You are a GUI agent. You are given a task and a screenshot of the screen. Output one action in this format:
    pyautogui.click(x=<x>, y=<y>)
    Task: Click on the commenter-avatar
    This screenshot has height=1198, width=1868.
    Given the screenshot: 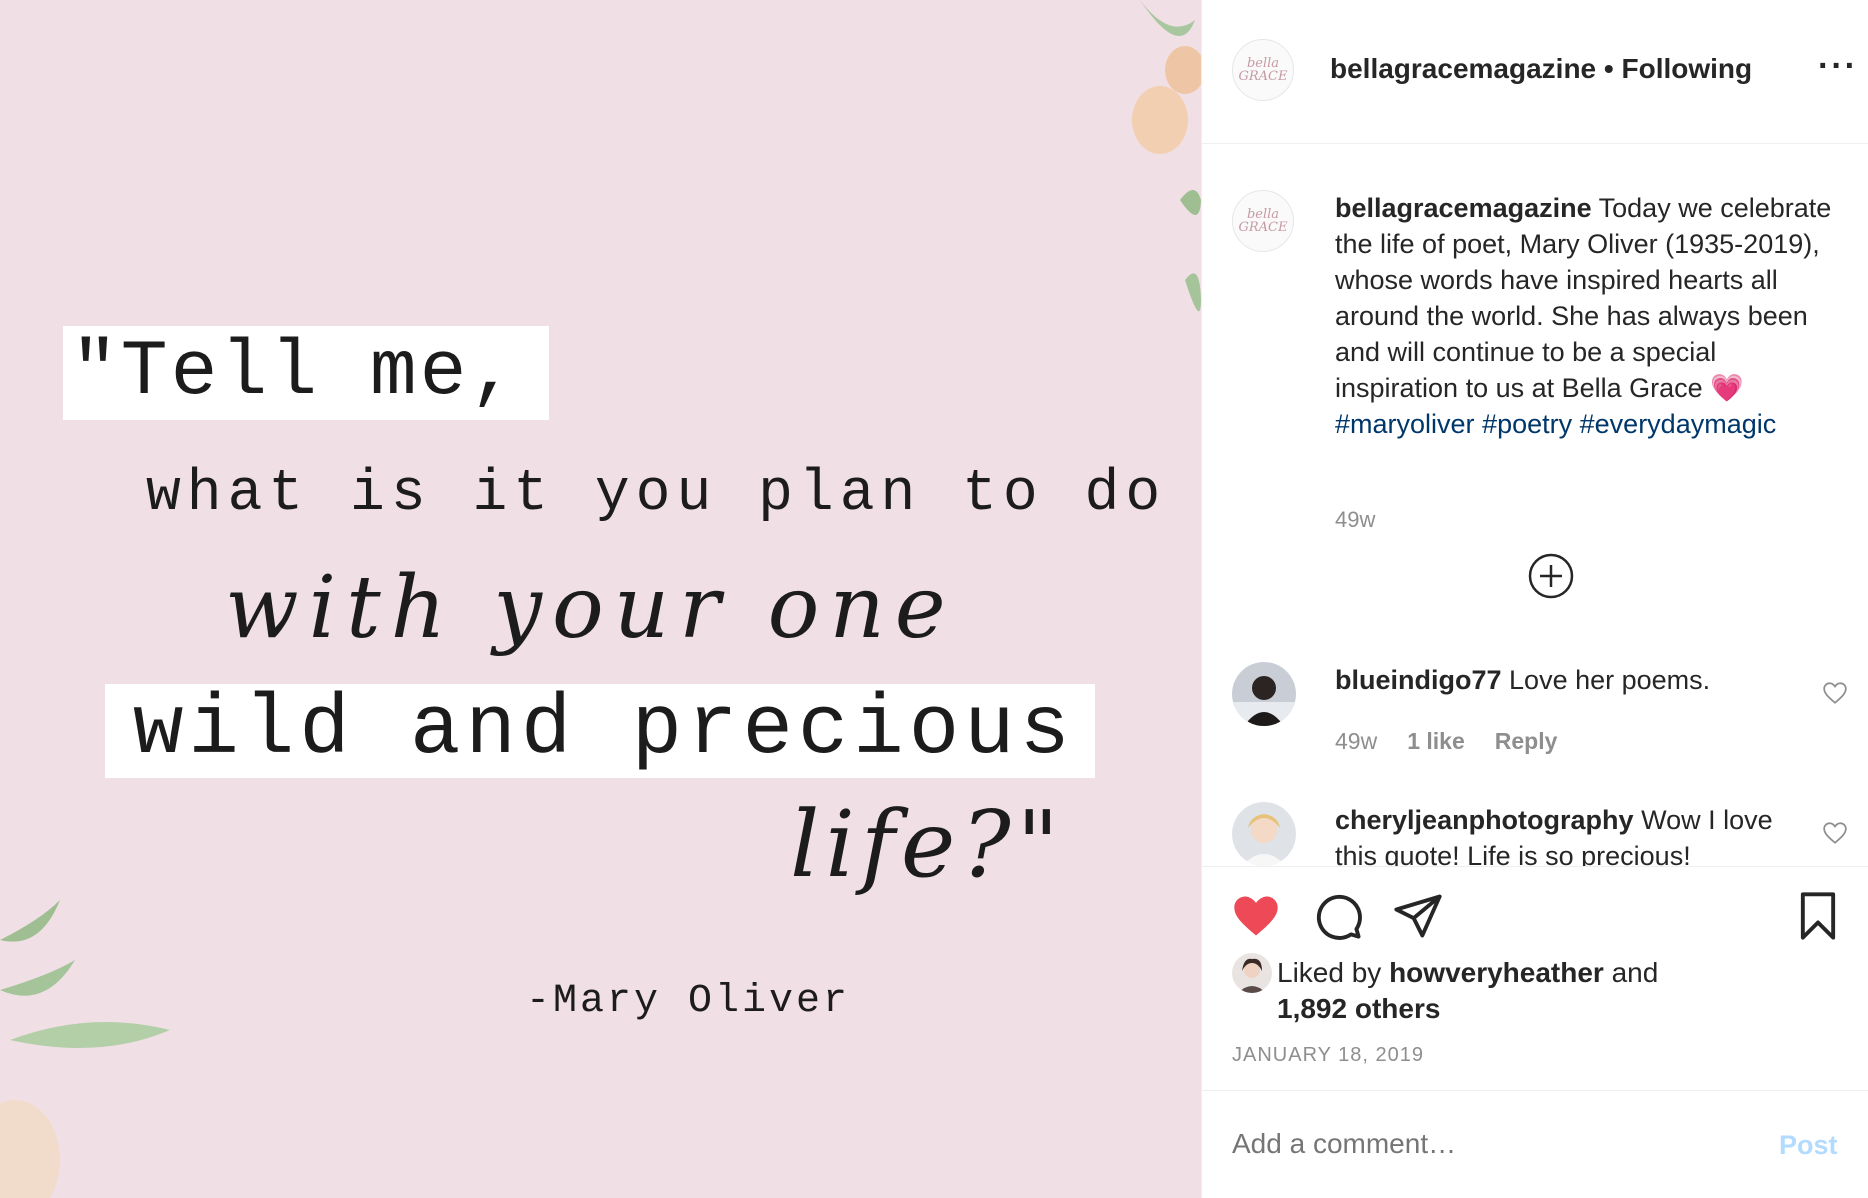 What is the action you would take?
    pyautogui.click(x=1264, y=694)
    